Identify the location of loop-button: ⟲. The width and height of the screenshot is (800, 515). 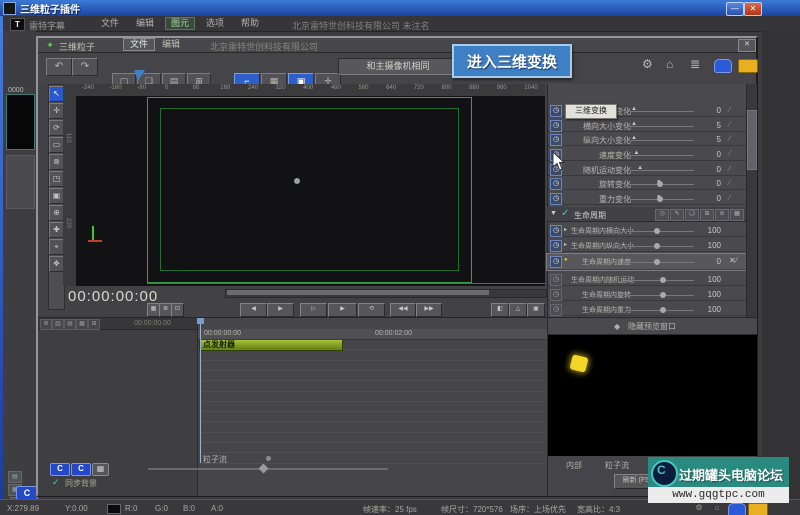
(371, 310).